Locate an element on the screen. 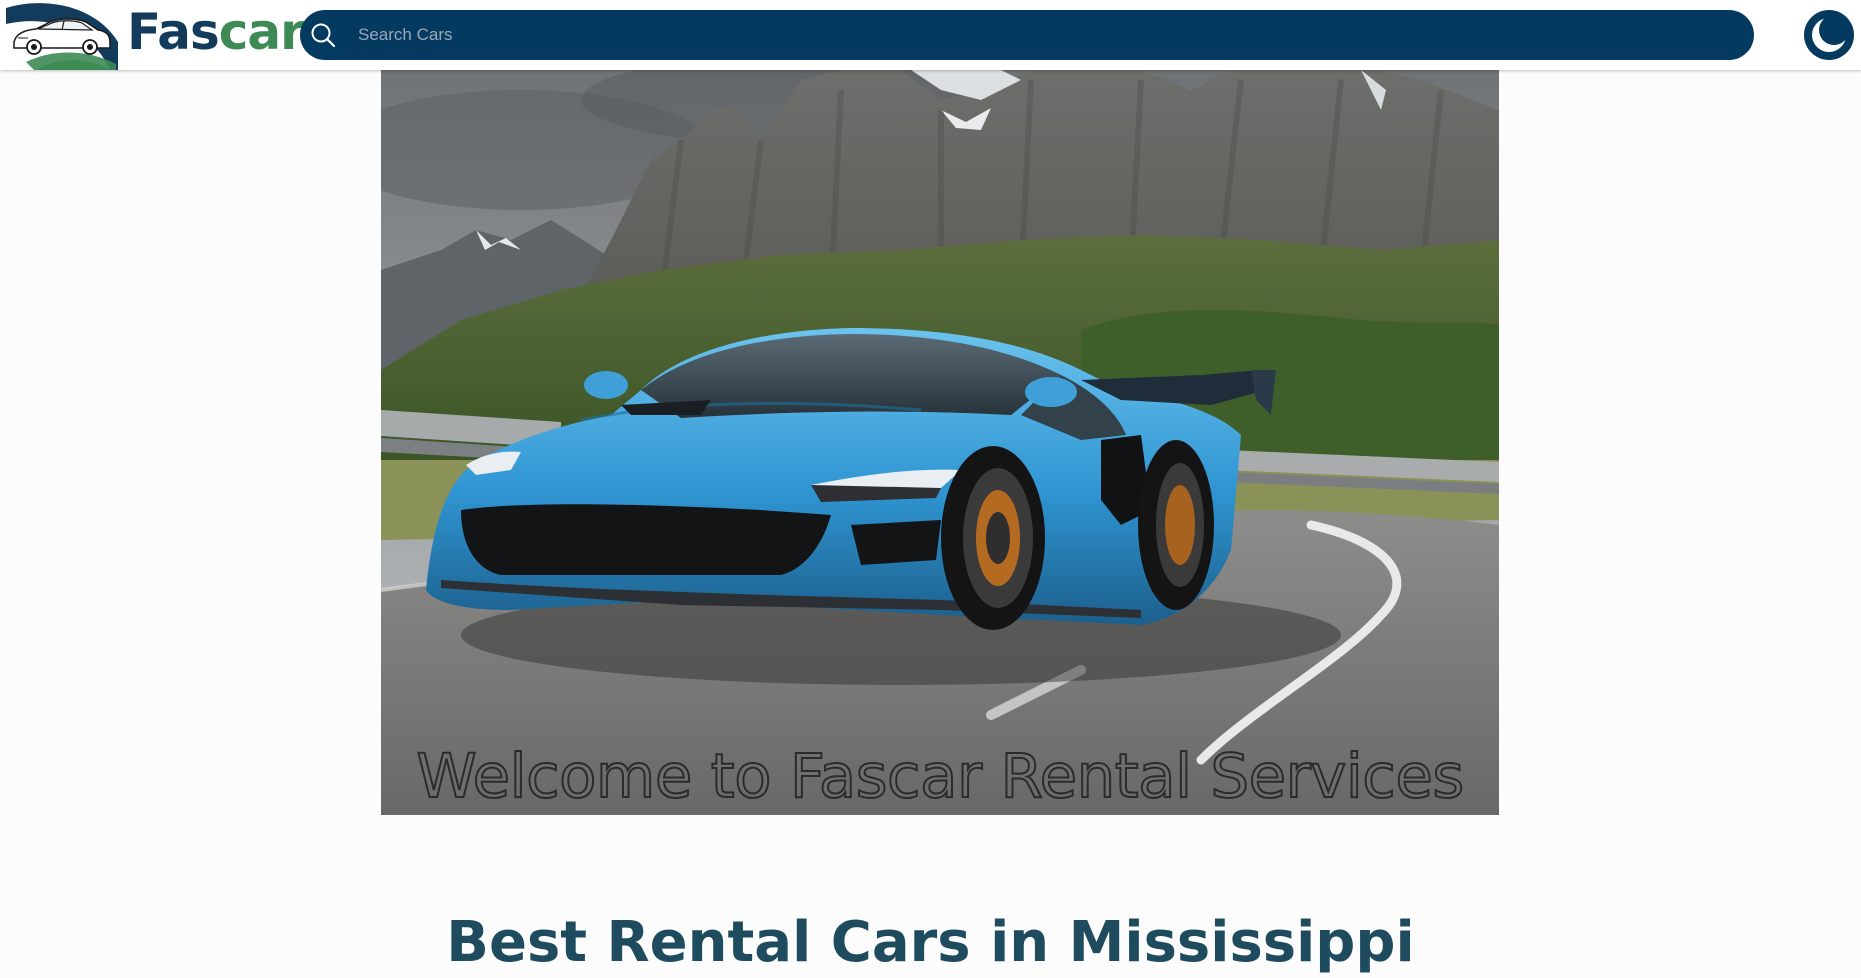 The image size is (1861, 978). section-heading: Best Rental Cars in Mississippi is located at coordinates (930, 942).